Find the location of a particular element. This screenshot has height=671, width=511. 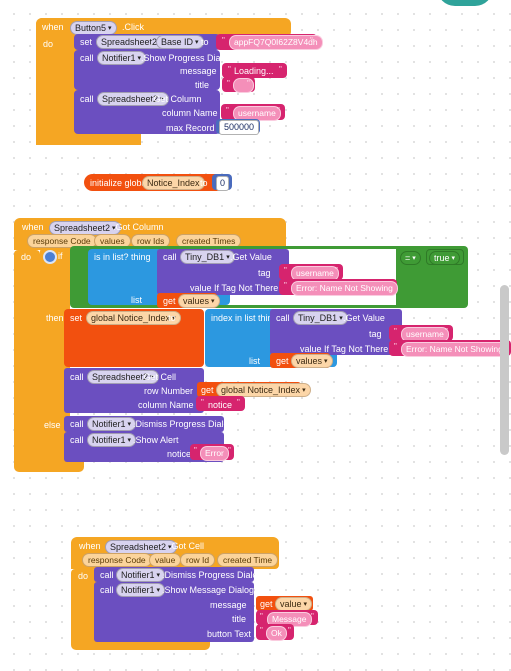

if-keyword: if is located at coordinates (60, 256).